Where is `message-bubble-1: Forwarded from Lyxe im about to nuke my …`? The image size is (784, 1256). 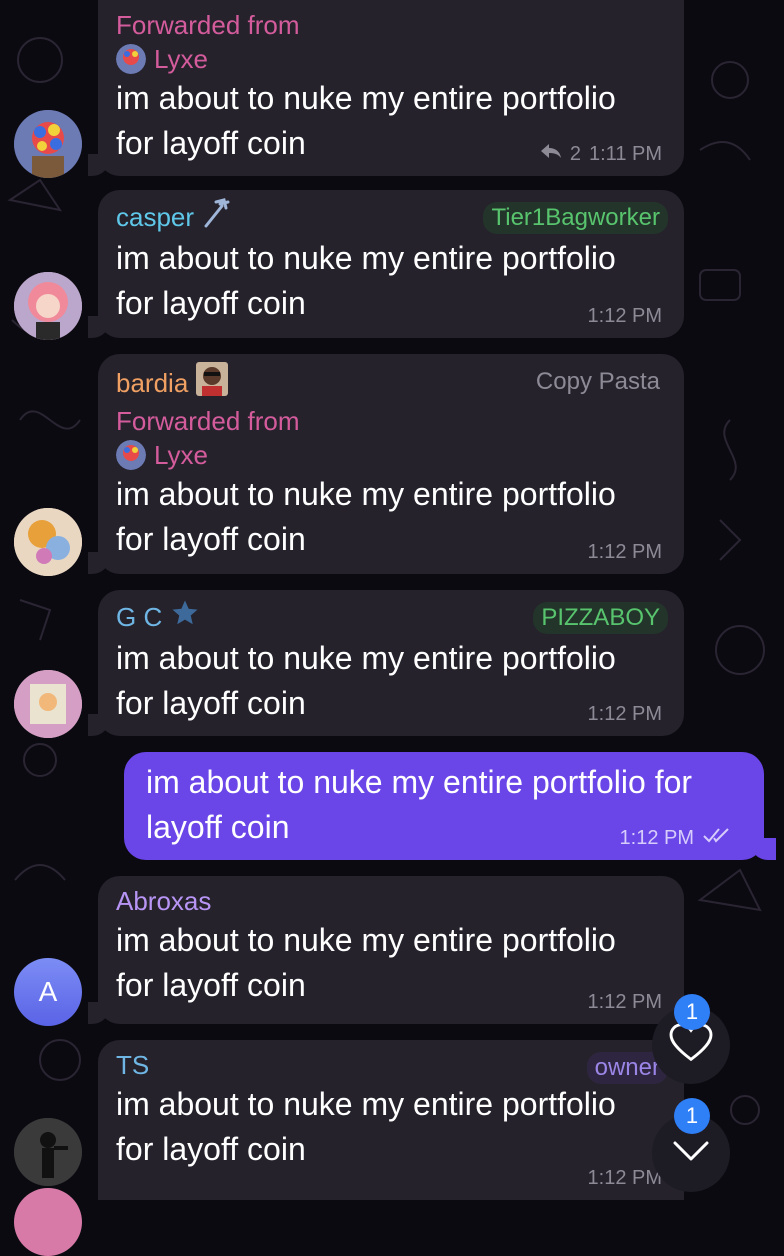 message-bubble-1: Forwarded from Lyxe im about to nuke my … is located at coordinates (386, 88).